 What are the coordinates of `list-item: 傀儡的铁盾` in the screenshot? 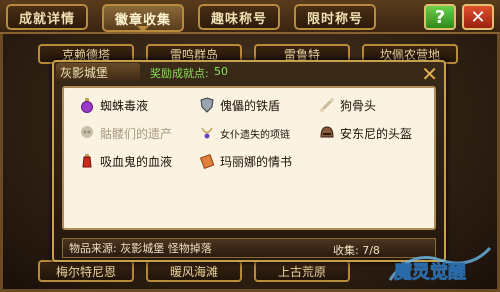 It's located at (239, 105).